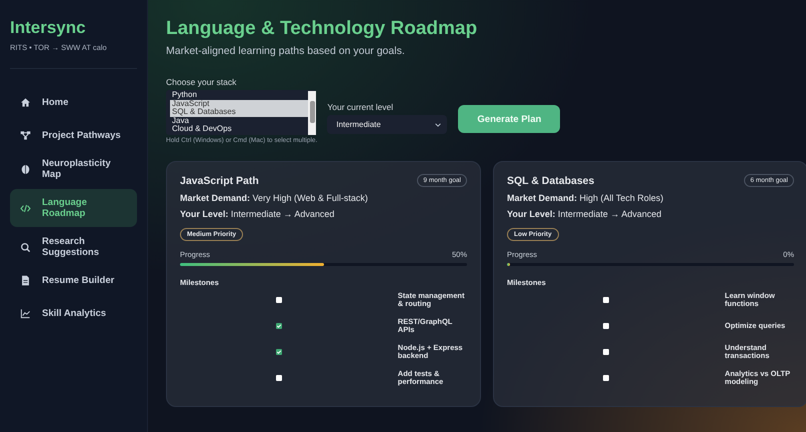 This screenshot has width=806, height=432. I want to click on chevron-icon, so click(438, 124).